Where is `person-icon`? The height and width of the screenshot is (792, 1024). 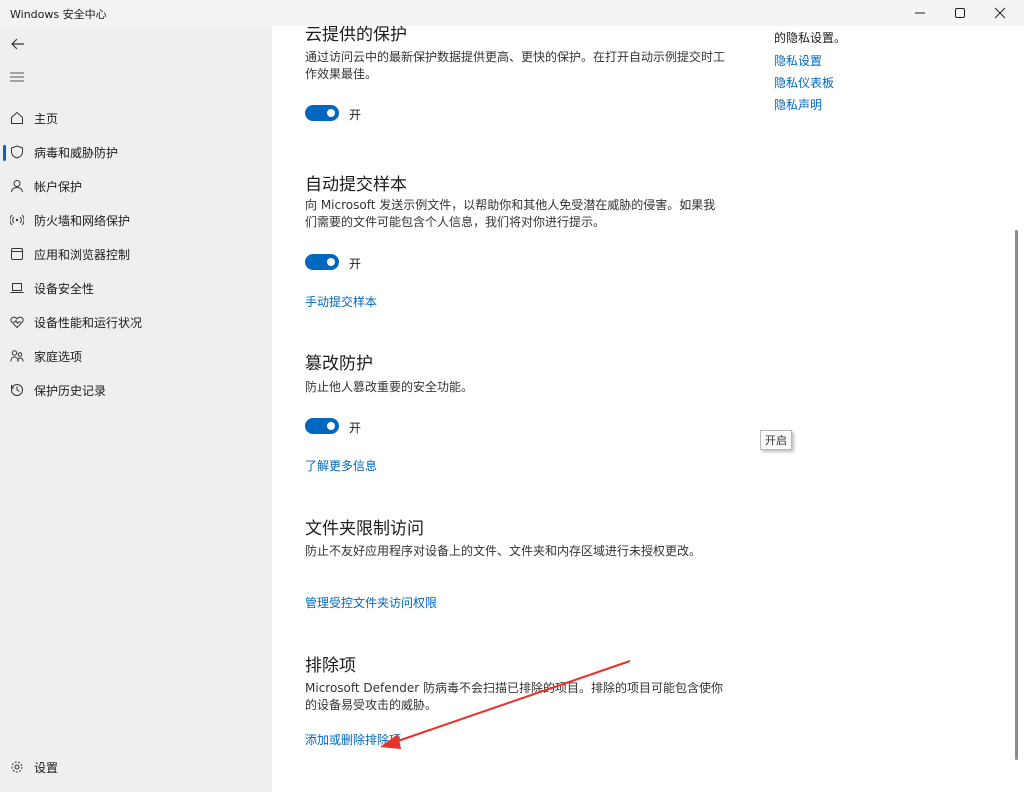 person-icon is located at coordinates (17, 186).